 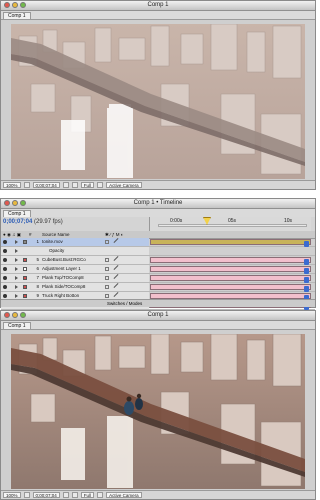 I want to click on window-title: Comp 1 • Timeline, so click(x=158, y=203).